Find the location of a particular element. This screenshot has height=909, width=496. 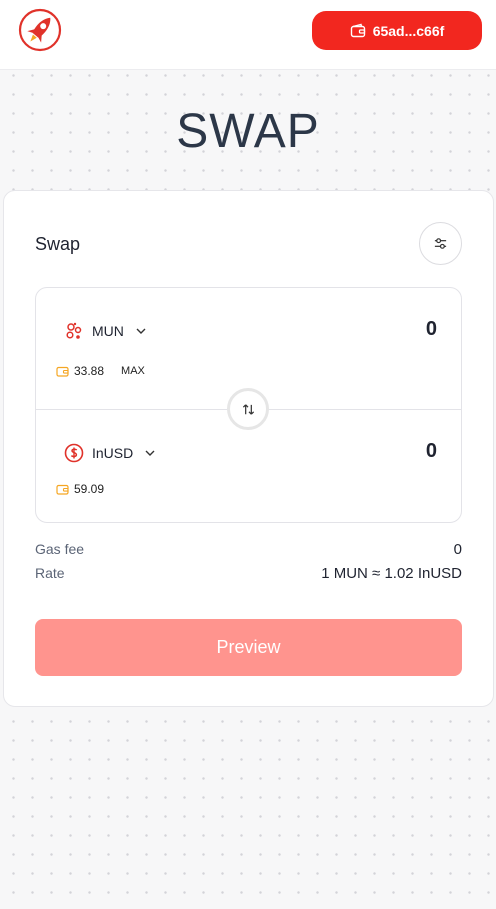

to-token-name: InUSD is located at coordinates (113, 453).